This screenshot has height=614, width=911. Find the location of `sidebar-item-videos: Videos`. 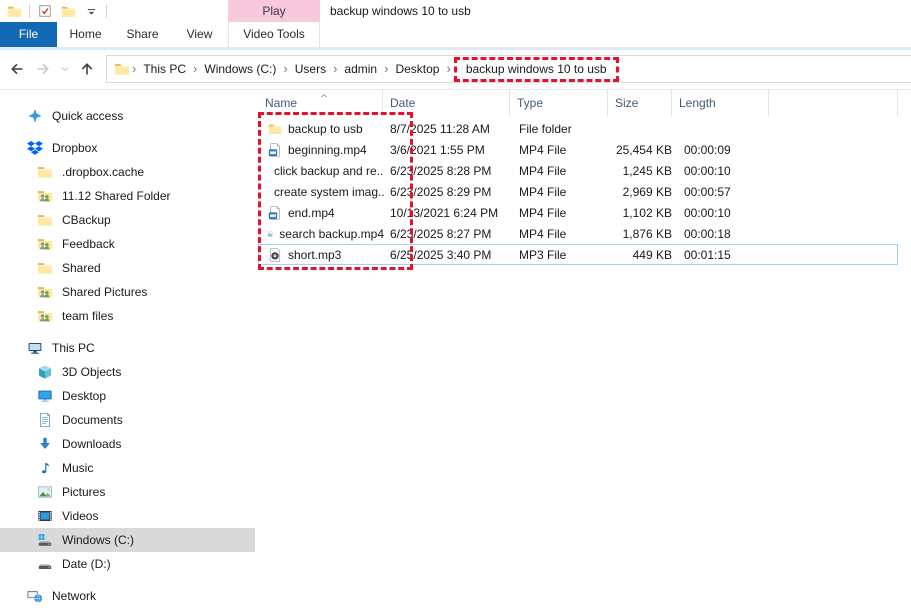

sidebar-item-videos: Videos is located at coordinates (127, 516).